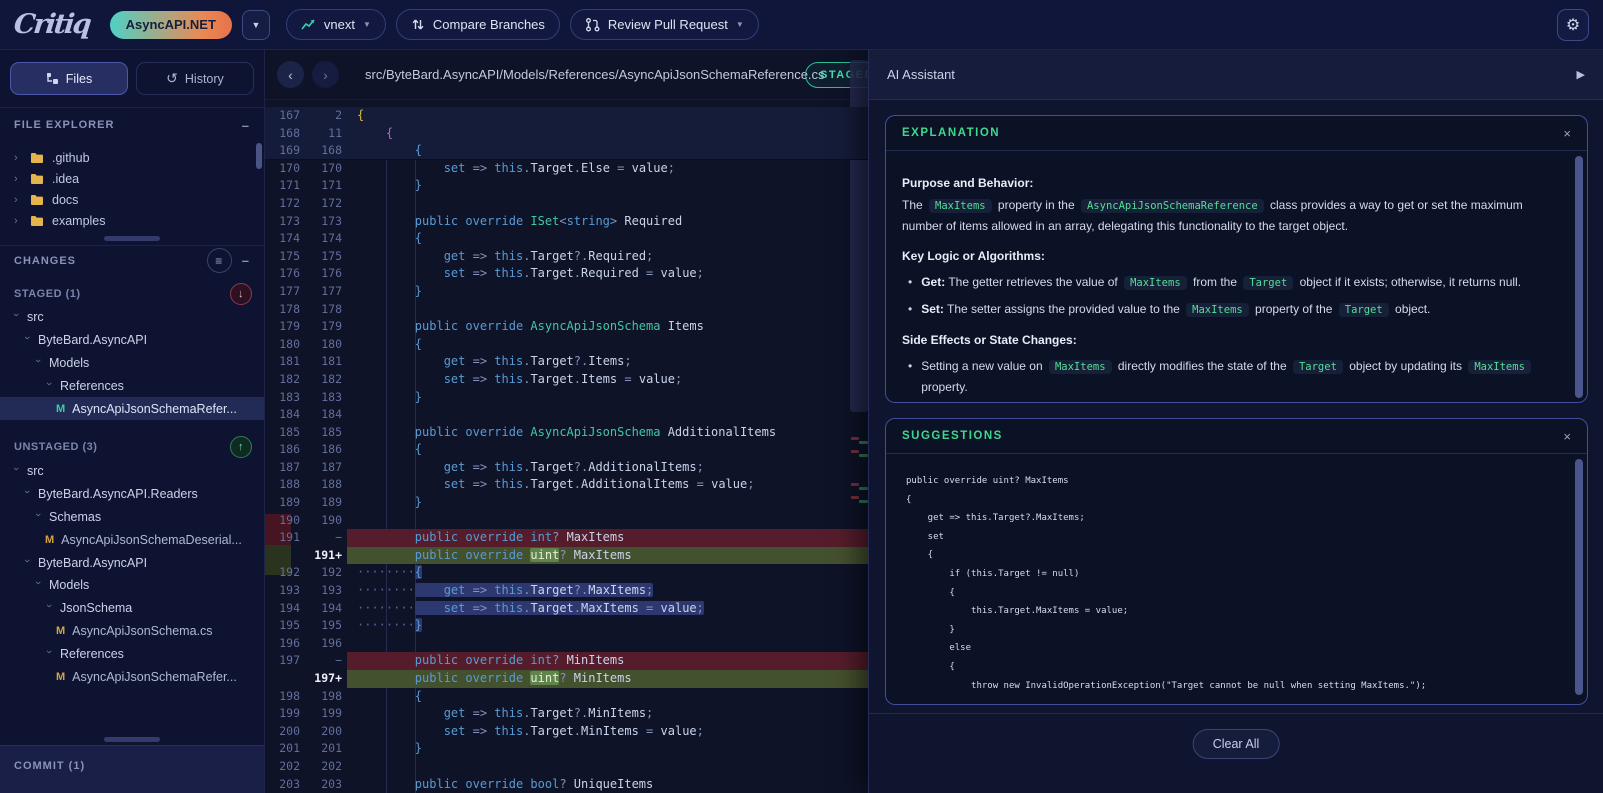 The width and height of the screenshot is (1603, 793). What do you see at coordinates (572, 626) in the screenshot?
I see `code-line: 195 195 ········}` at bounding box center [572, 626].